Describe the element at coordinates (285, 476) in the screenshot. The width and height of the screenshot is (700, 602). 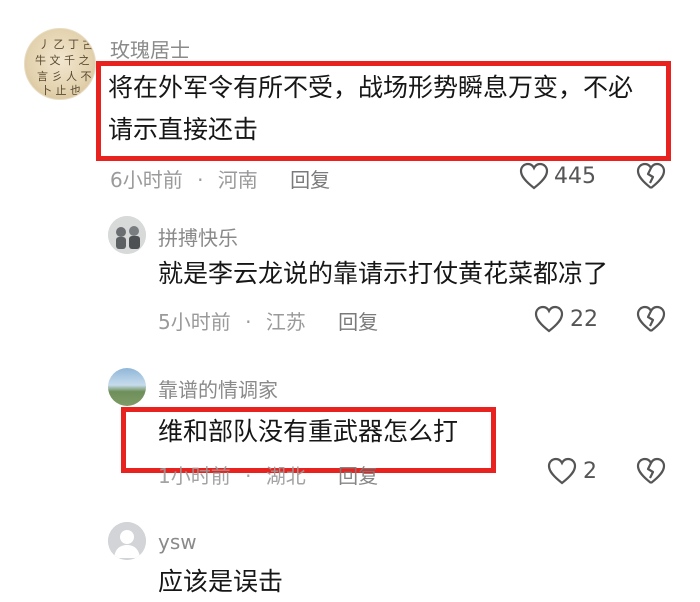
I see `comment-location: 湖北` at that location.